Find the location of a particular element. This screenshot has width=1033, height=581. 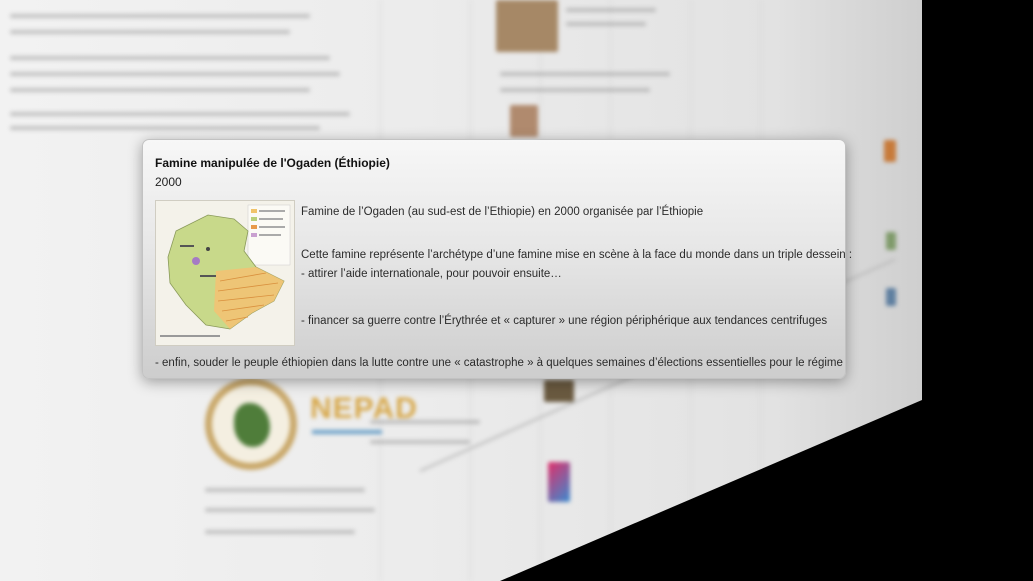

ethiopia-map-image is located at coordinates (225, 273).